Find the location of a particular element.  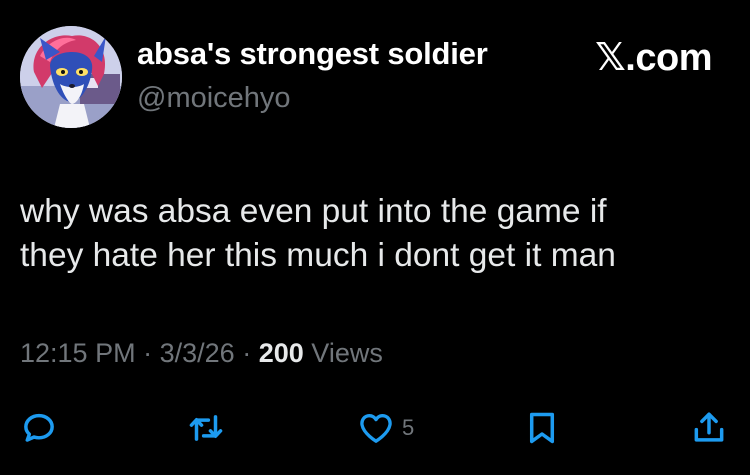

bookmark-button is located at coordinates (542, 428).